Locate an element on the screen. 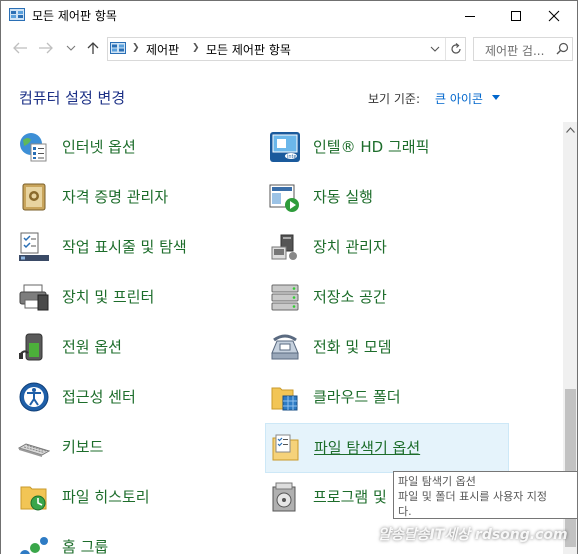  minimize-button is located at coordinates (470, 16).